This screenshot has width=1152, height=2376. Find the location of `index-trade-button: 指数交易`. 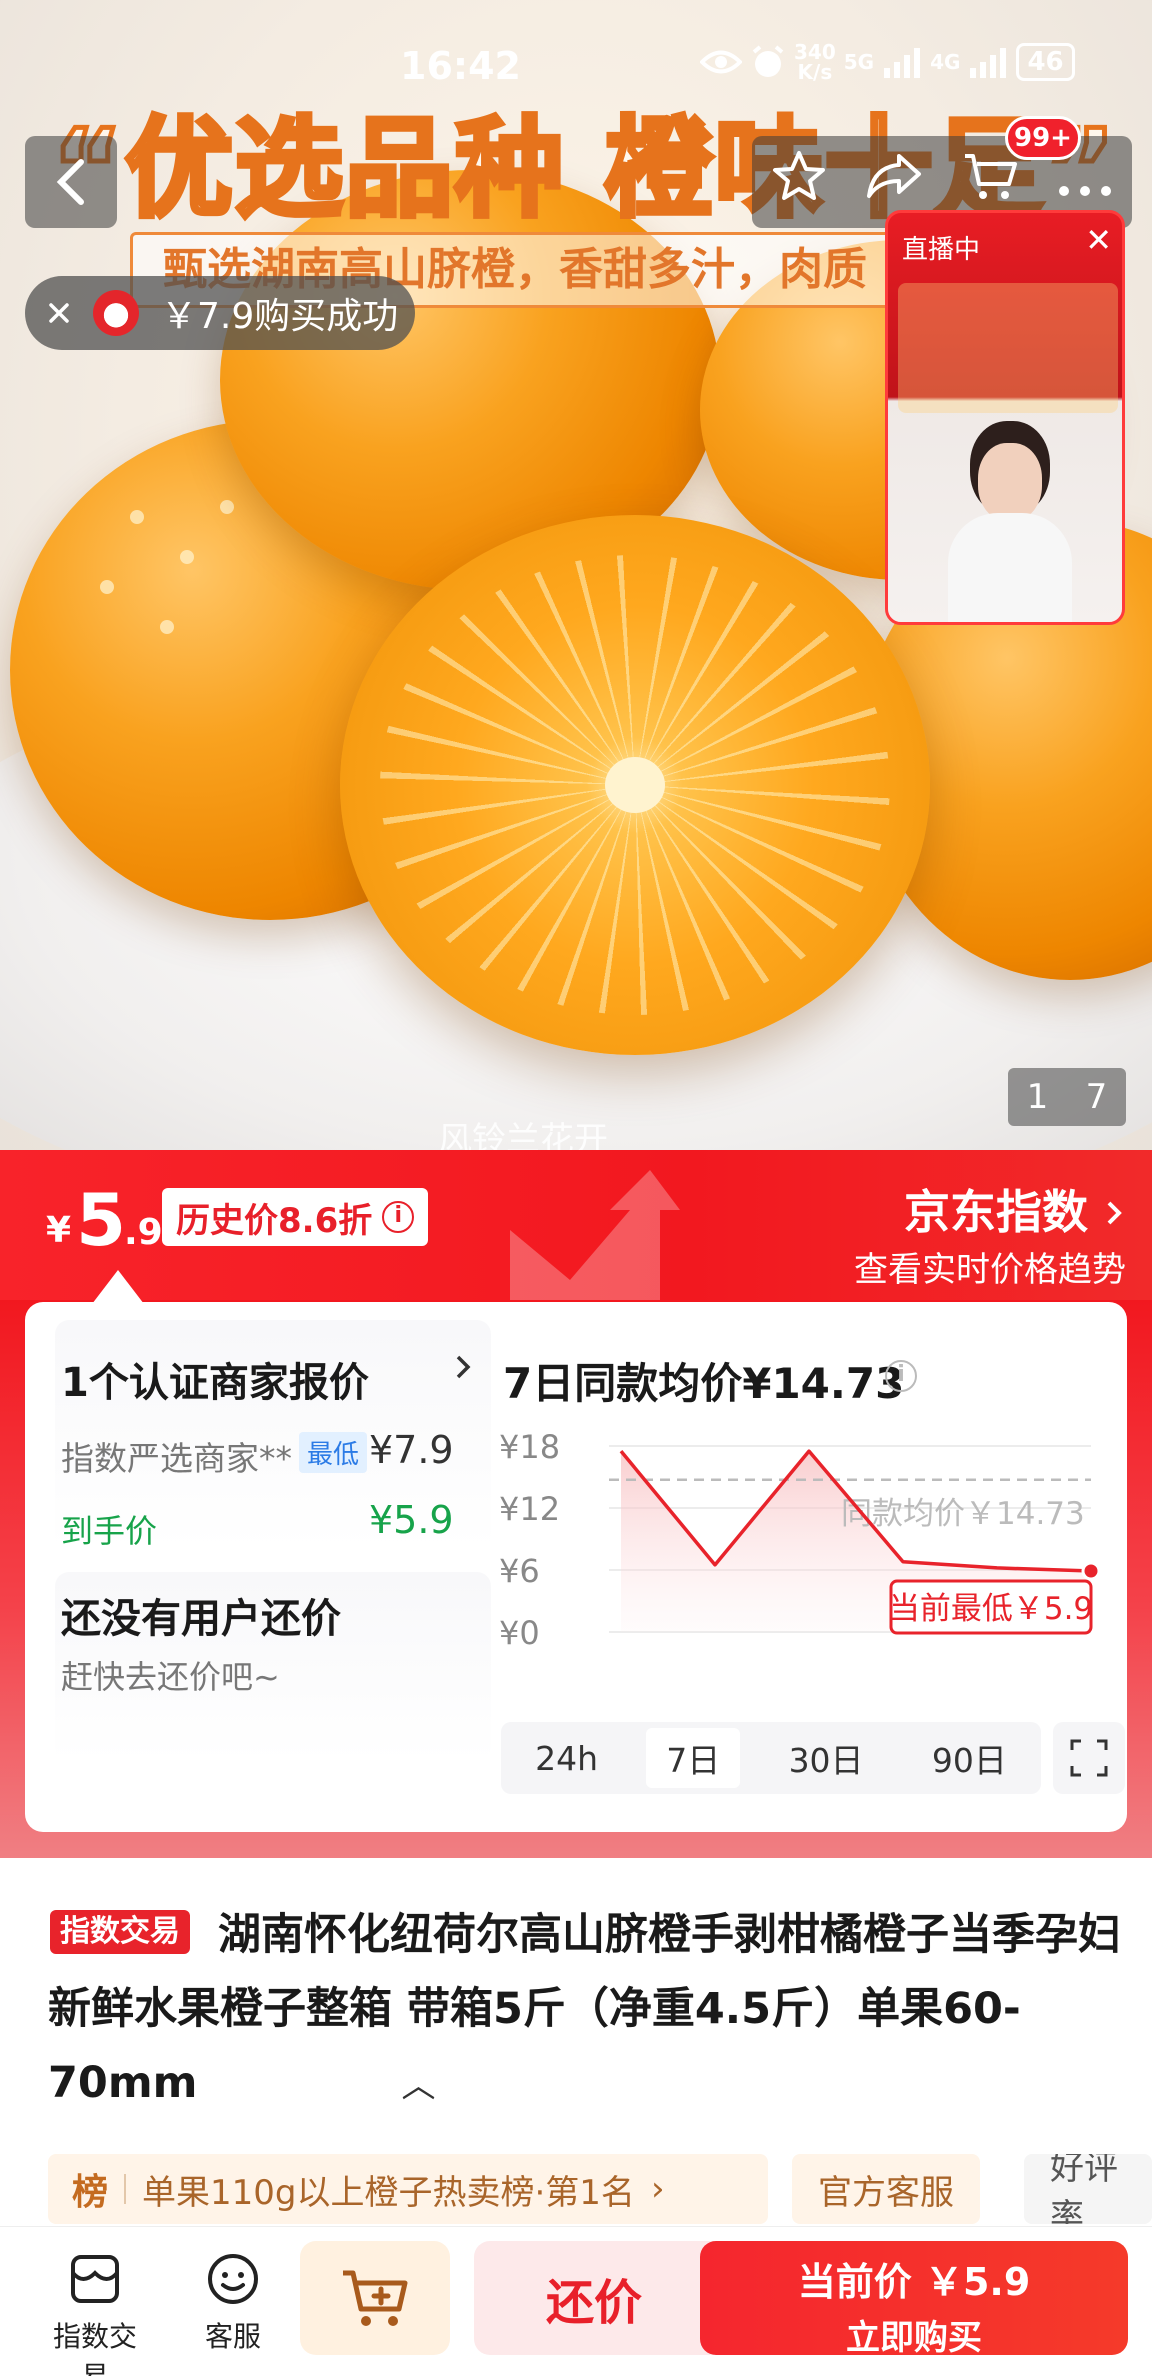

index-trade-button: 指数交易 is located at coordinates (95, 2313).